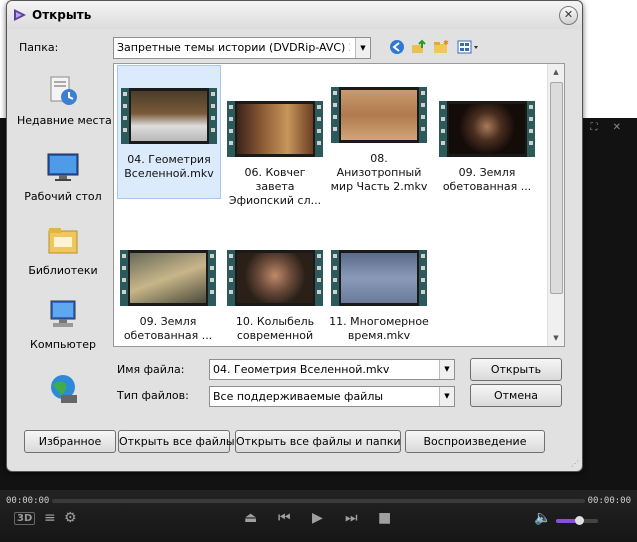  I want to click on total-time: 00:00:00, so click(609, 501).